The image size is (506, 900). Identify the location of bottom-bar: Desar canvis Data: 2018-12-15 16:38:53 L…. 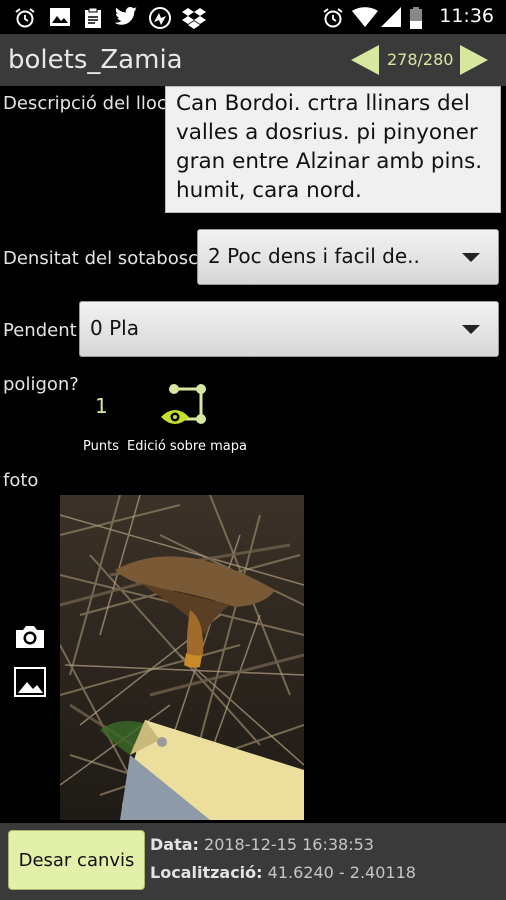
(253, 861).